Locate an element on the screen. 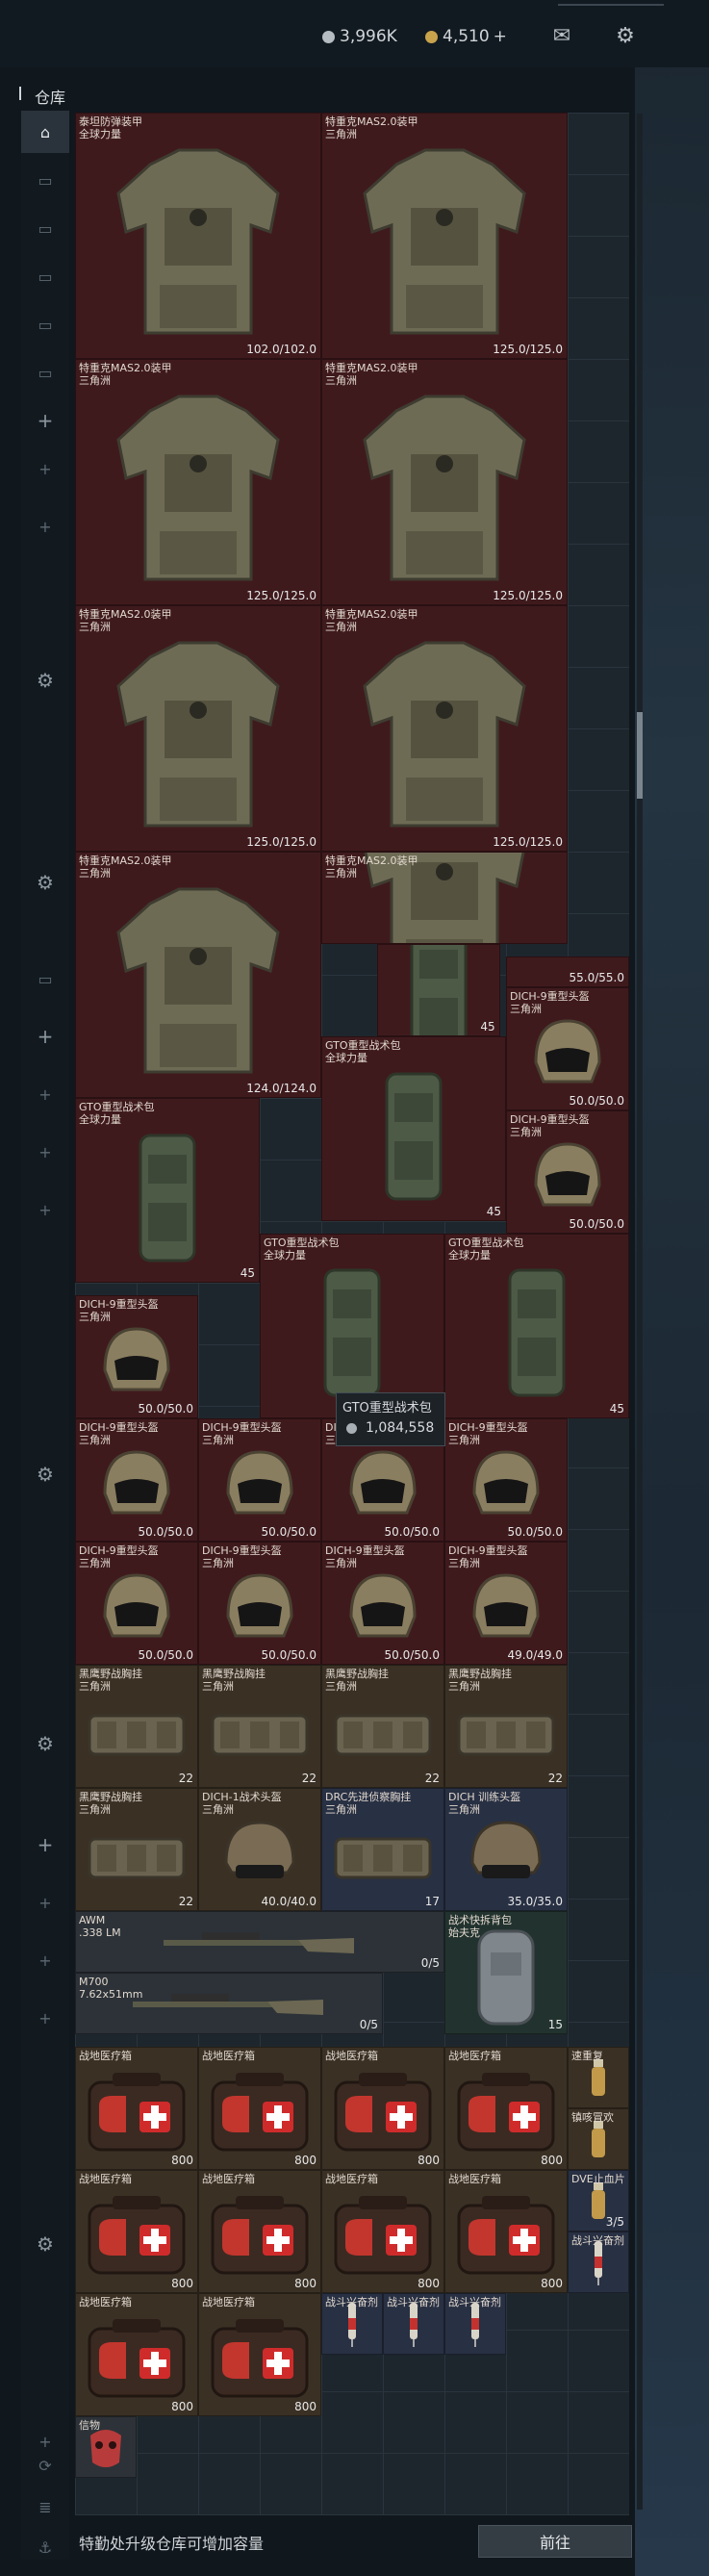 This screenshot has width=709, height=2576. scrollbar-thumb is located at coordinates (640, 755).